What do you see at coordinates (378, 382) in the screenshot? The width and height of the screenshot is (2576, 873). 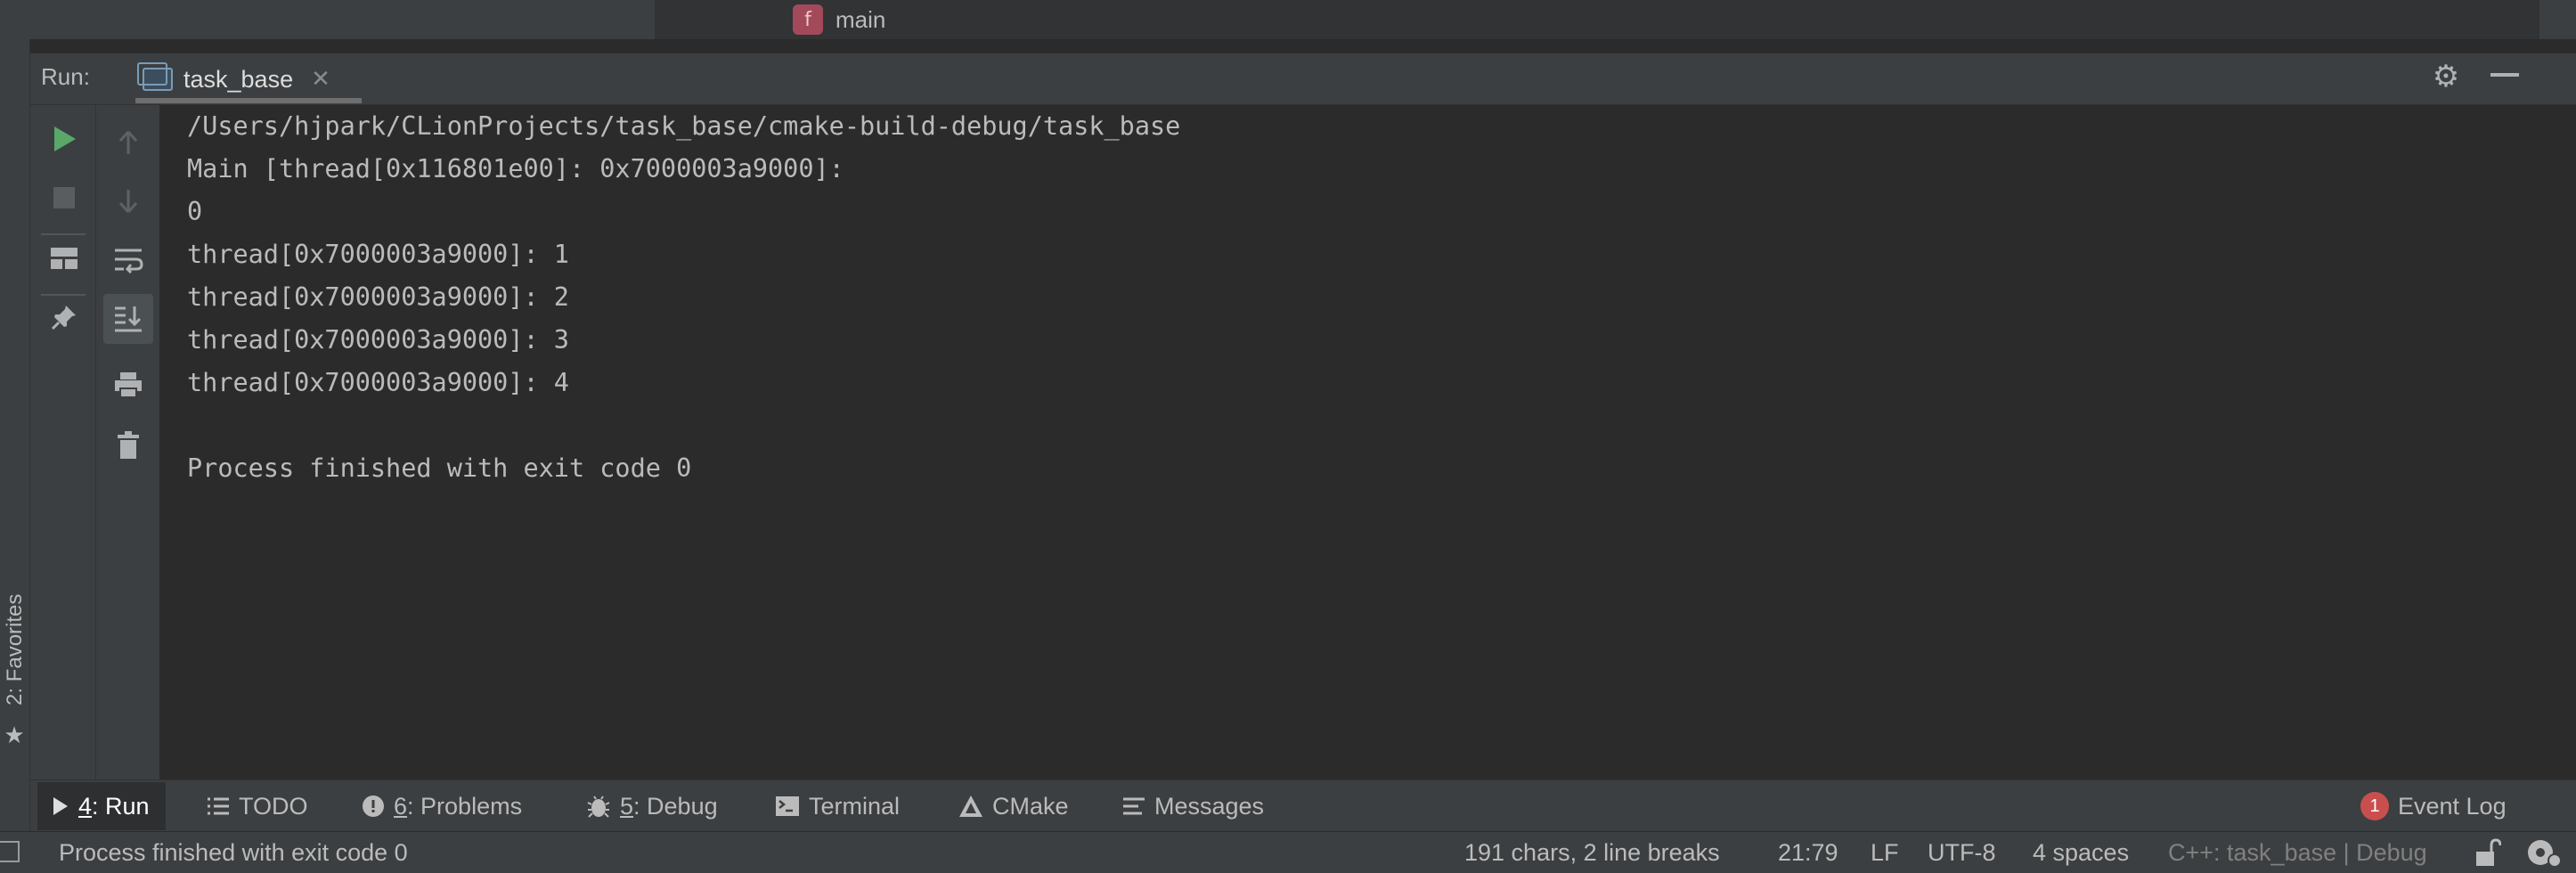 I see `console-line: thread[0x7000003a9000]: 4` at bounding box center [378, 382].